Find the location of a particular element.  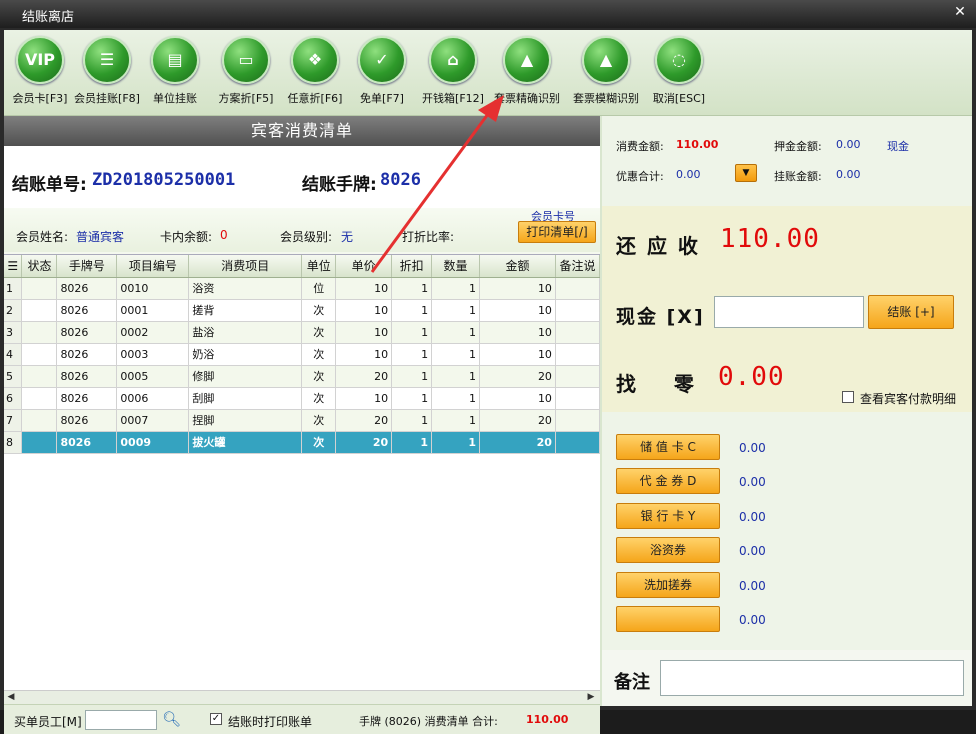

toolbar-member-card-button: VIP 会员卡[F3] is located at coordinates (40, 71).